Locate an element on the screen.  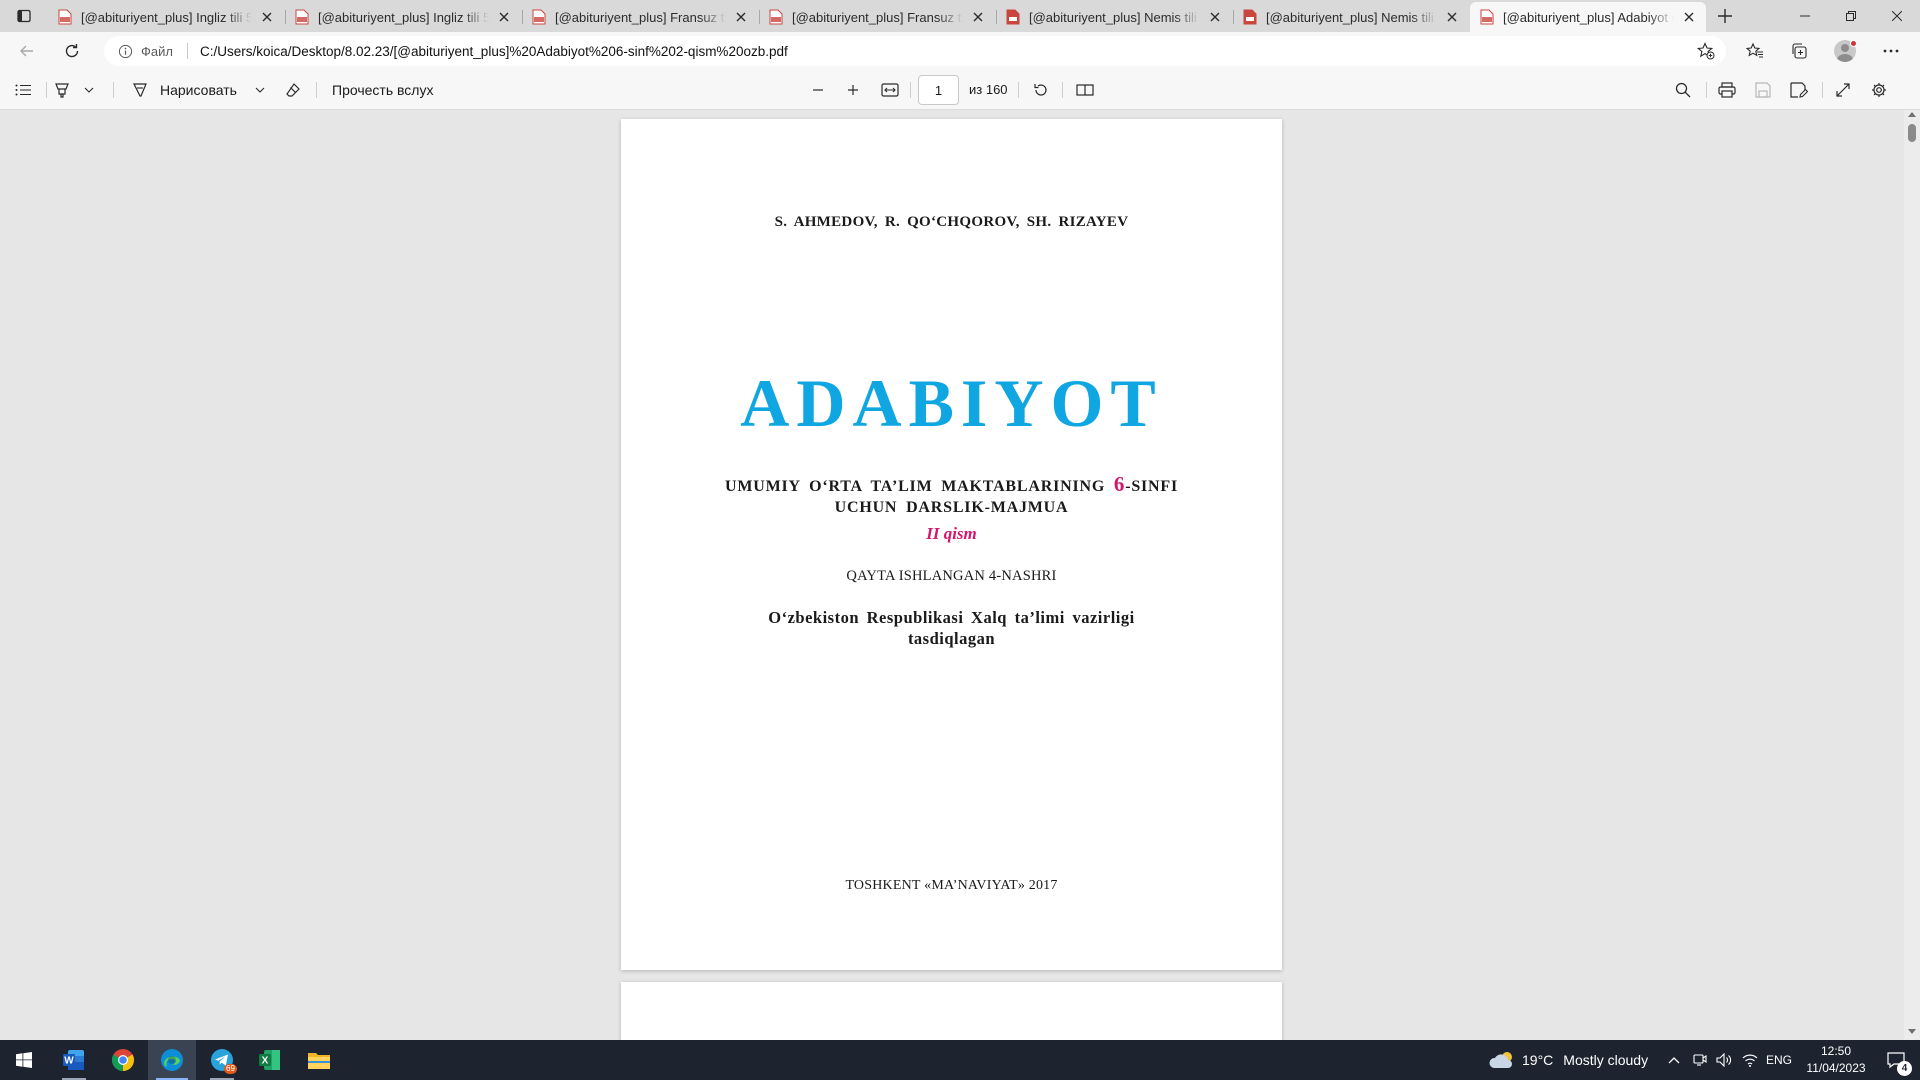
tab-title: [@abituriyent_plus] Ingliz tili 5-sinf is located at coordinates (166, 17).